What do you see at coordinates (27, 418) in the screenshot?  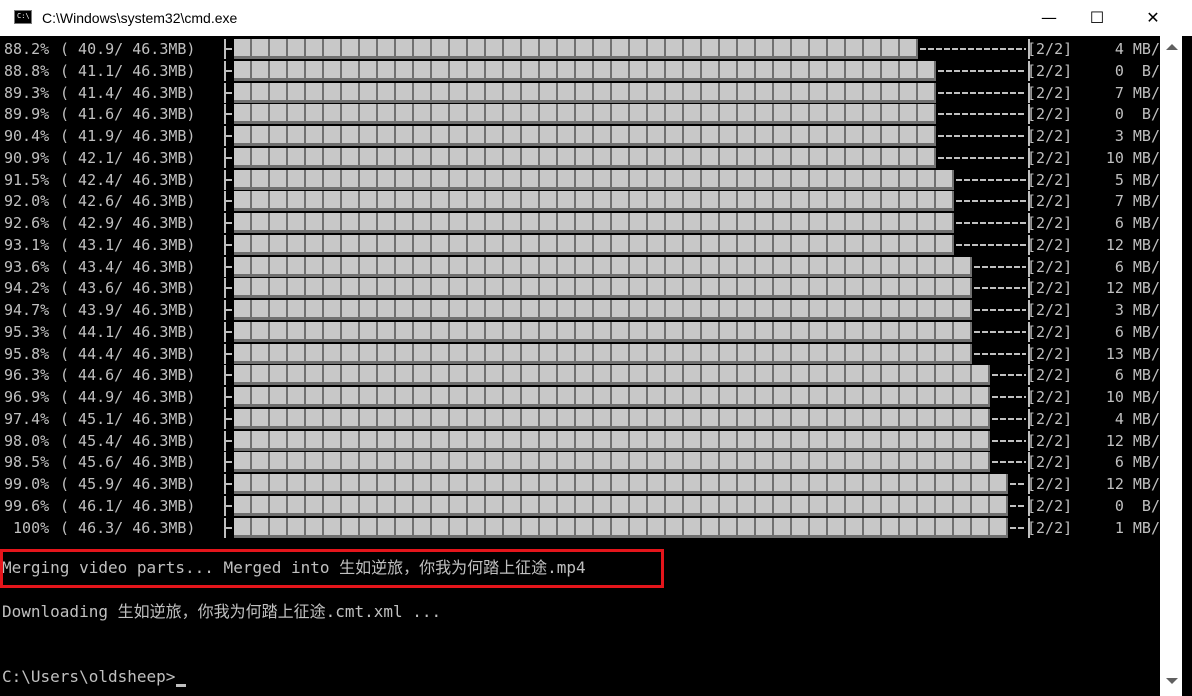 I see `progress-percent: 97.4%` at bounding box center [27, 418].